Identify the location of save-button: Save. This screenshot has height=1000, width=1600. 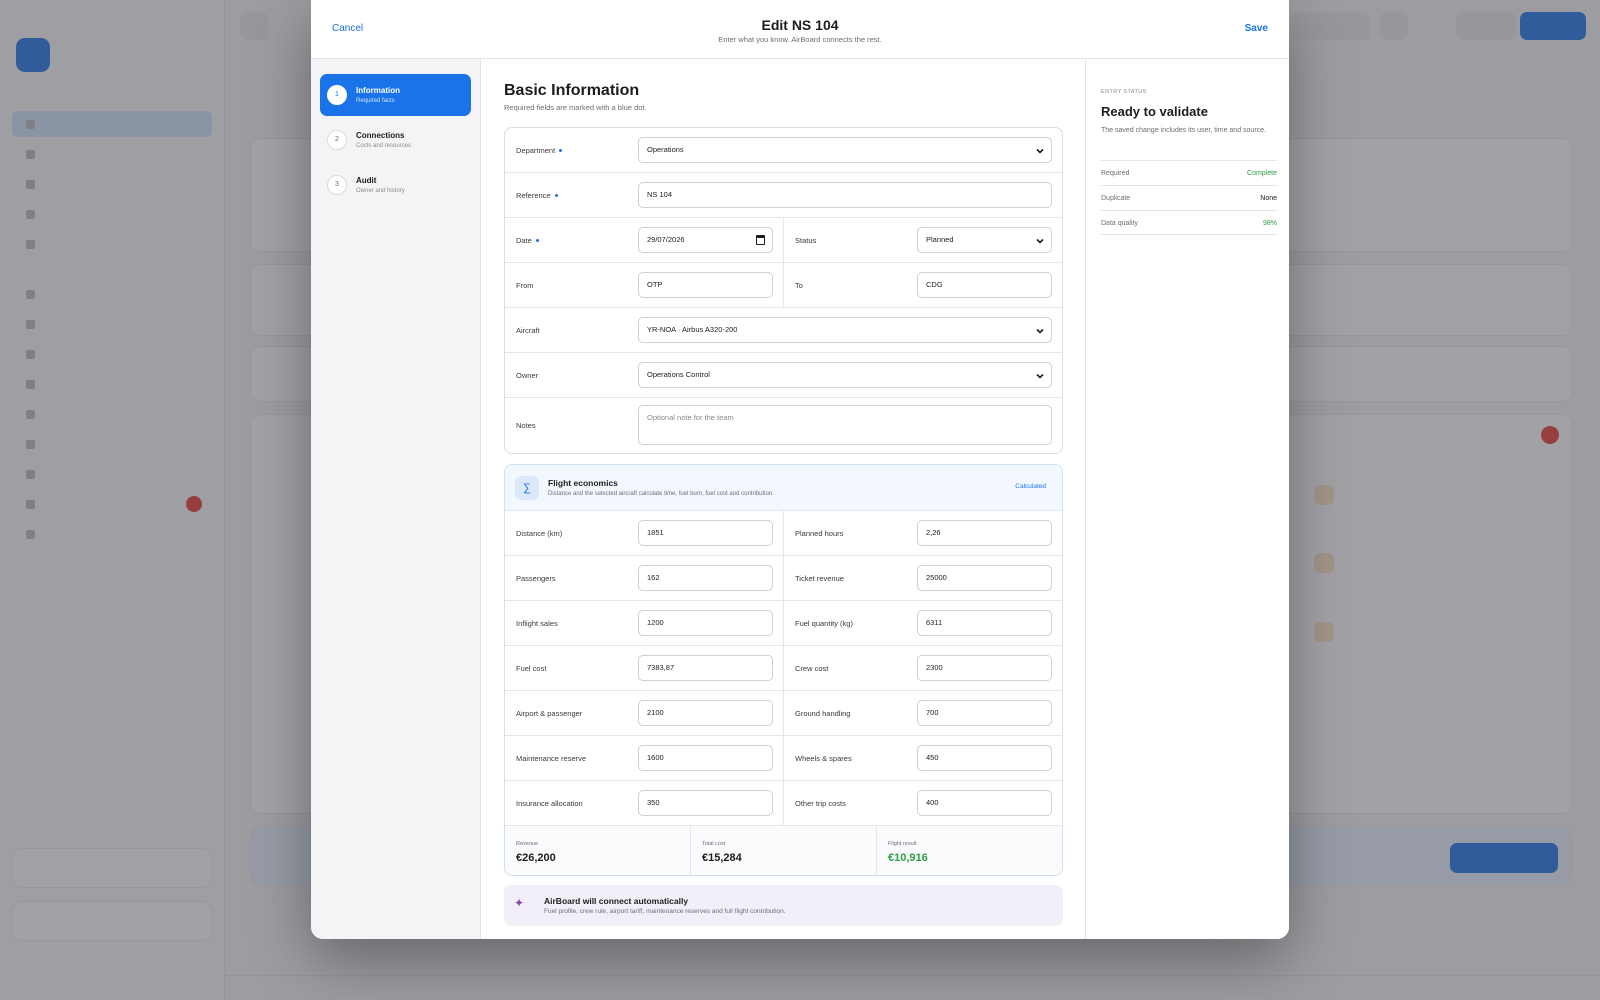
(1256, 28).